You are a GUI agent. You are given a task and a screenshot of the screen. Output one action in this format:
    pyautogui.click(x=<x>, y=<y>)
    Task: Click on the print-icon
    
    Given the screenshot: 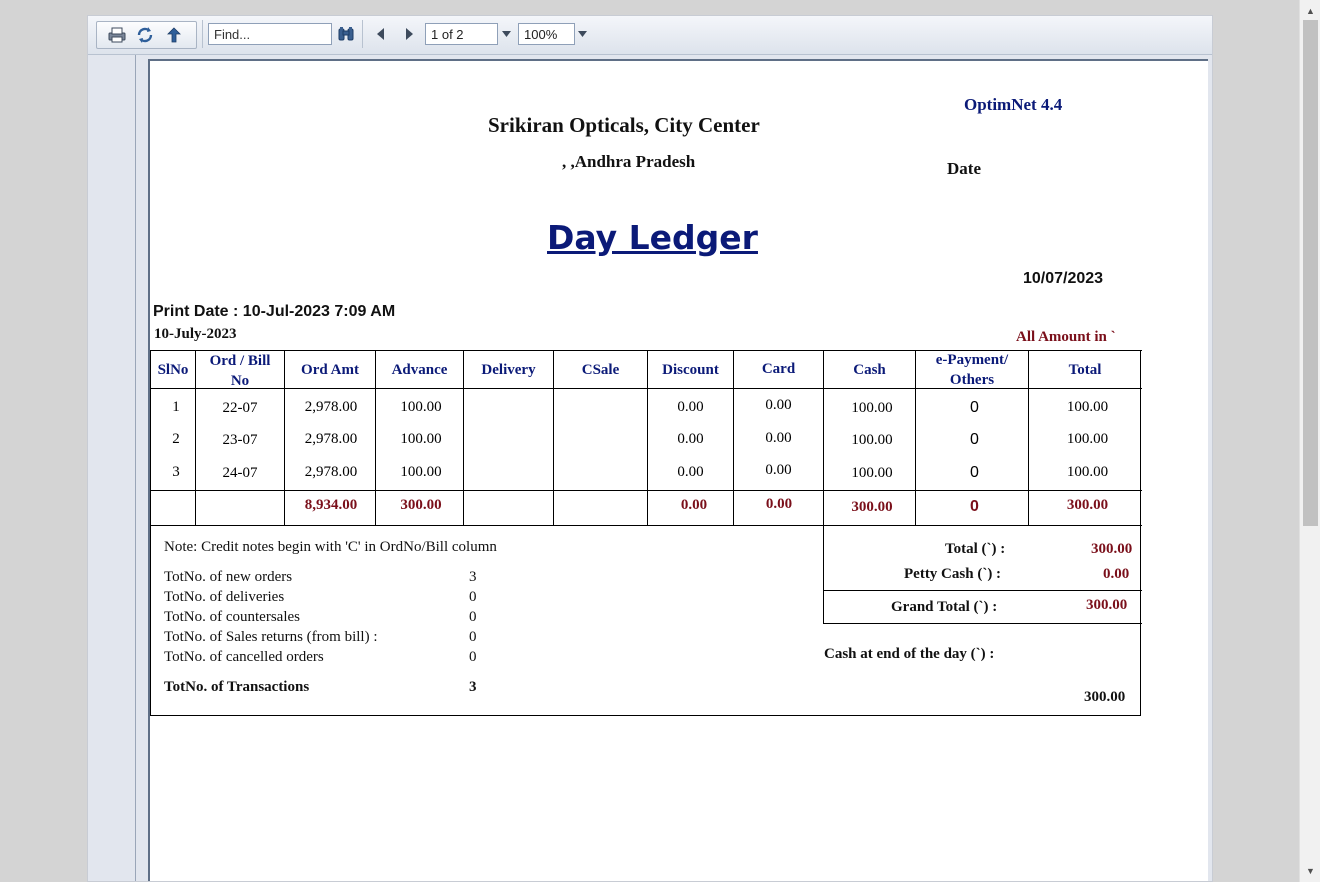 What is the action you would take?
    pyautogui.click(x=117, y=35)
    